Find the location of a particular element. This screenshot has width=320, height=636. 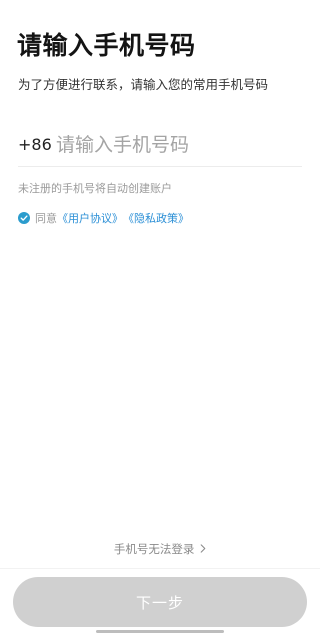

phone-input is located at coordinates (176, 145).